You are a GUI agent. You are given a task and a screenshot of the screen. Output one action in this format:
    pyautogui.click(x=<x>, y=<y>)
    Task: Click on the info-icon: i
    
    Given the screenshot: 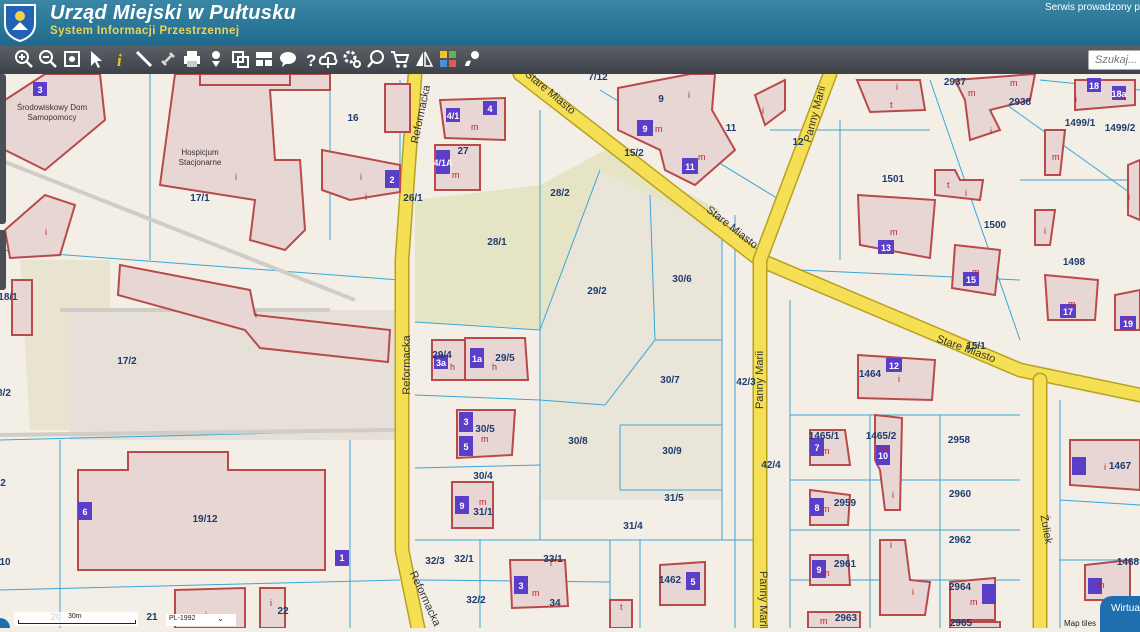 What is the action you would take?
    pyautogui.click(x=120, y=60)
    